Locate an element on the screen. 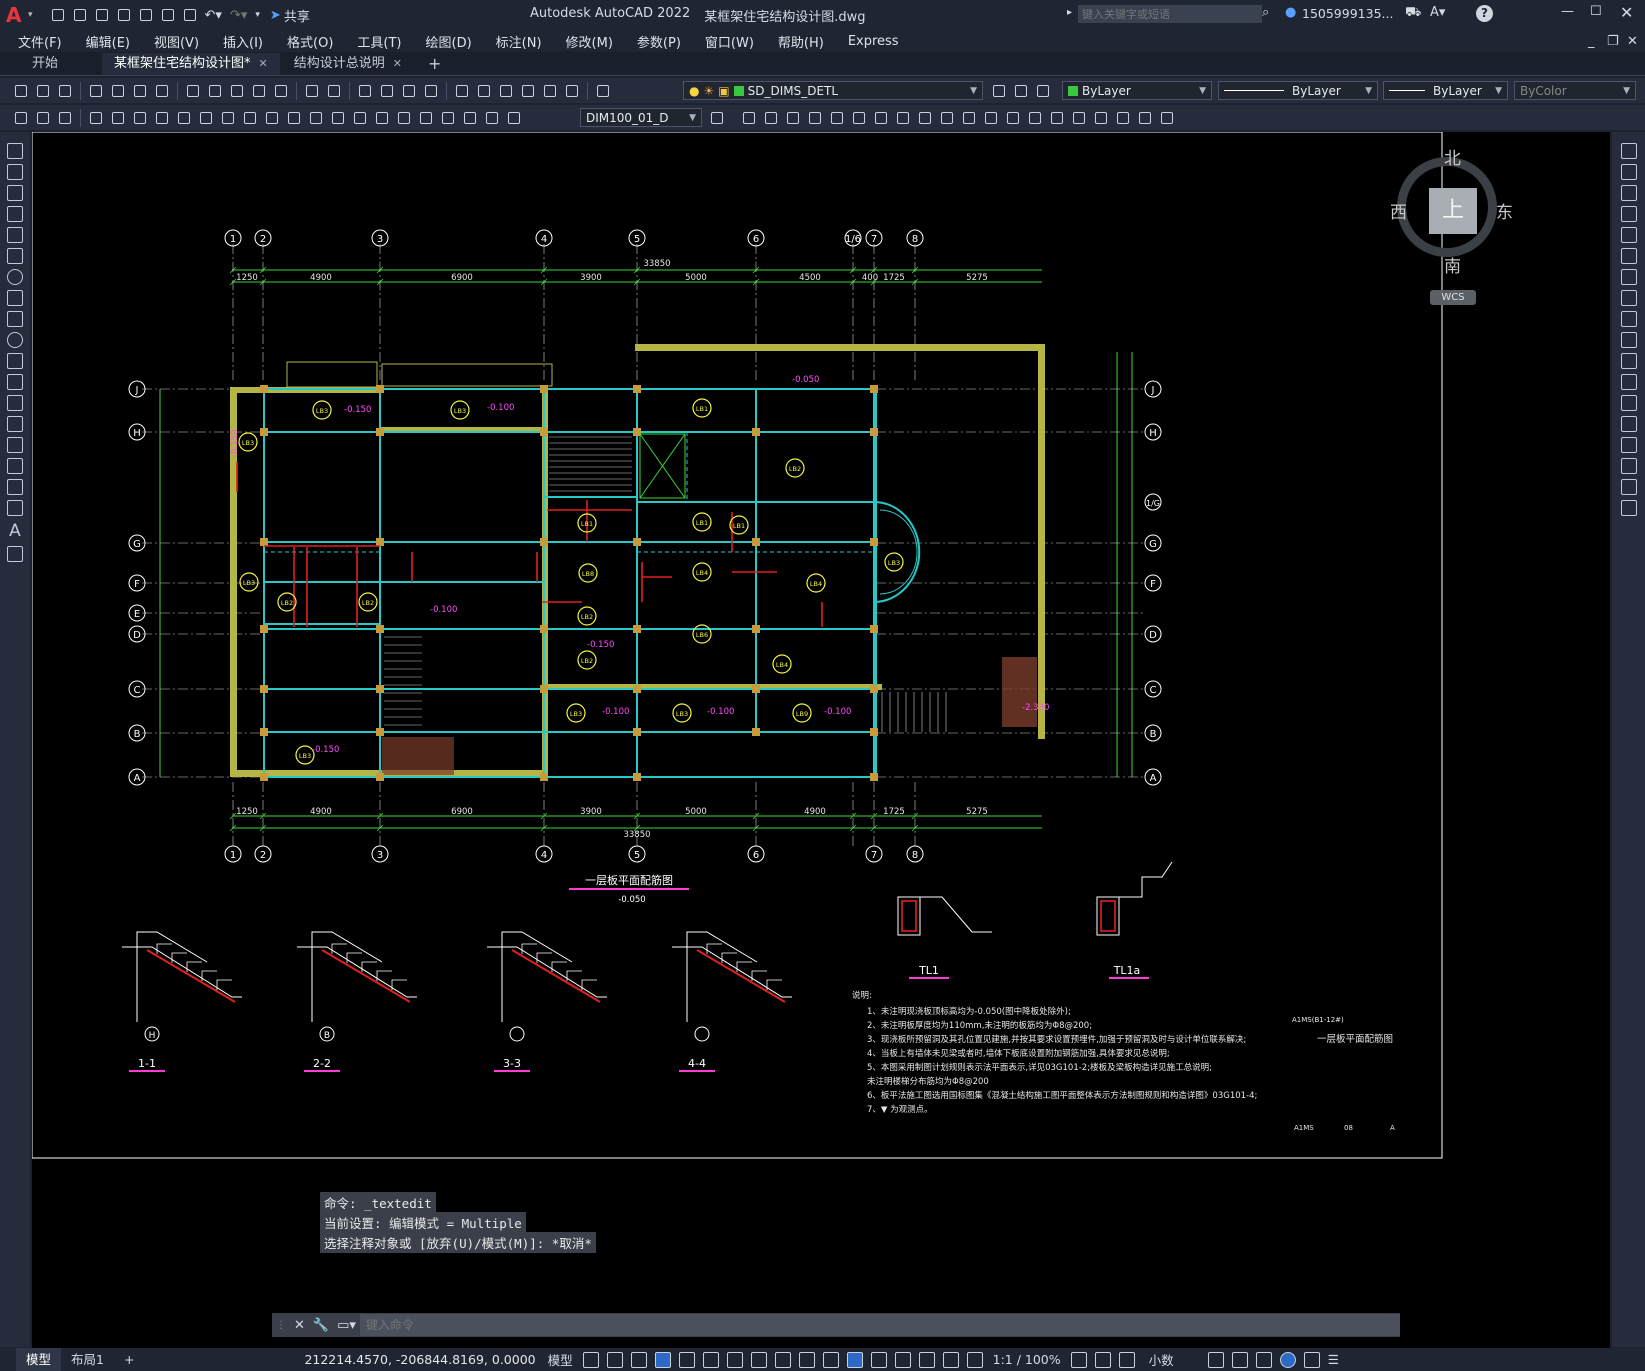 The width and height of the screenshot is (1645, 1371). block-icon is located at coordinates (281, 91).